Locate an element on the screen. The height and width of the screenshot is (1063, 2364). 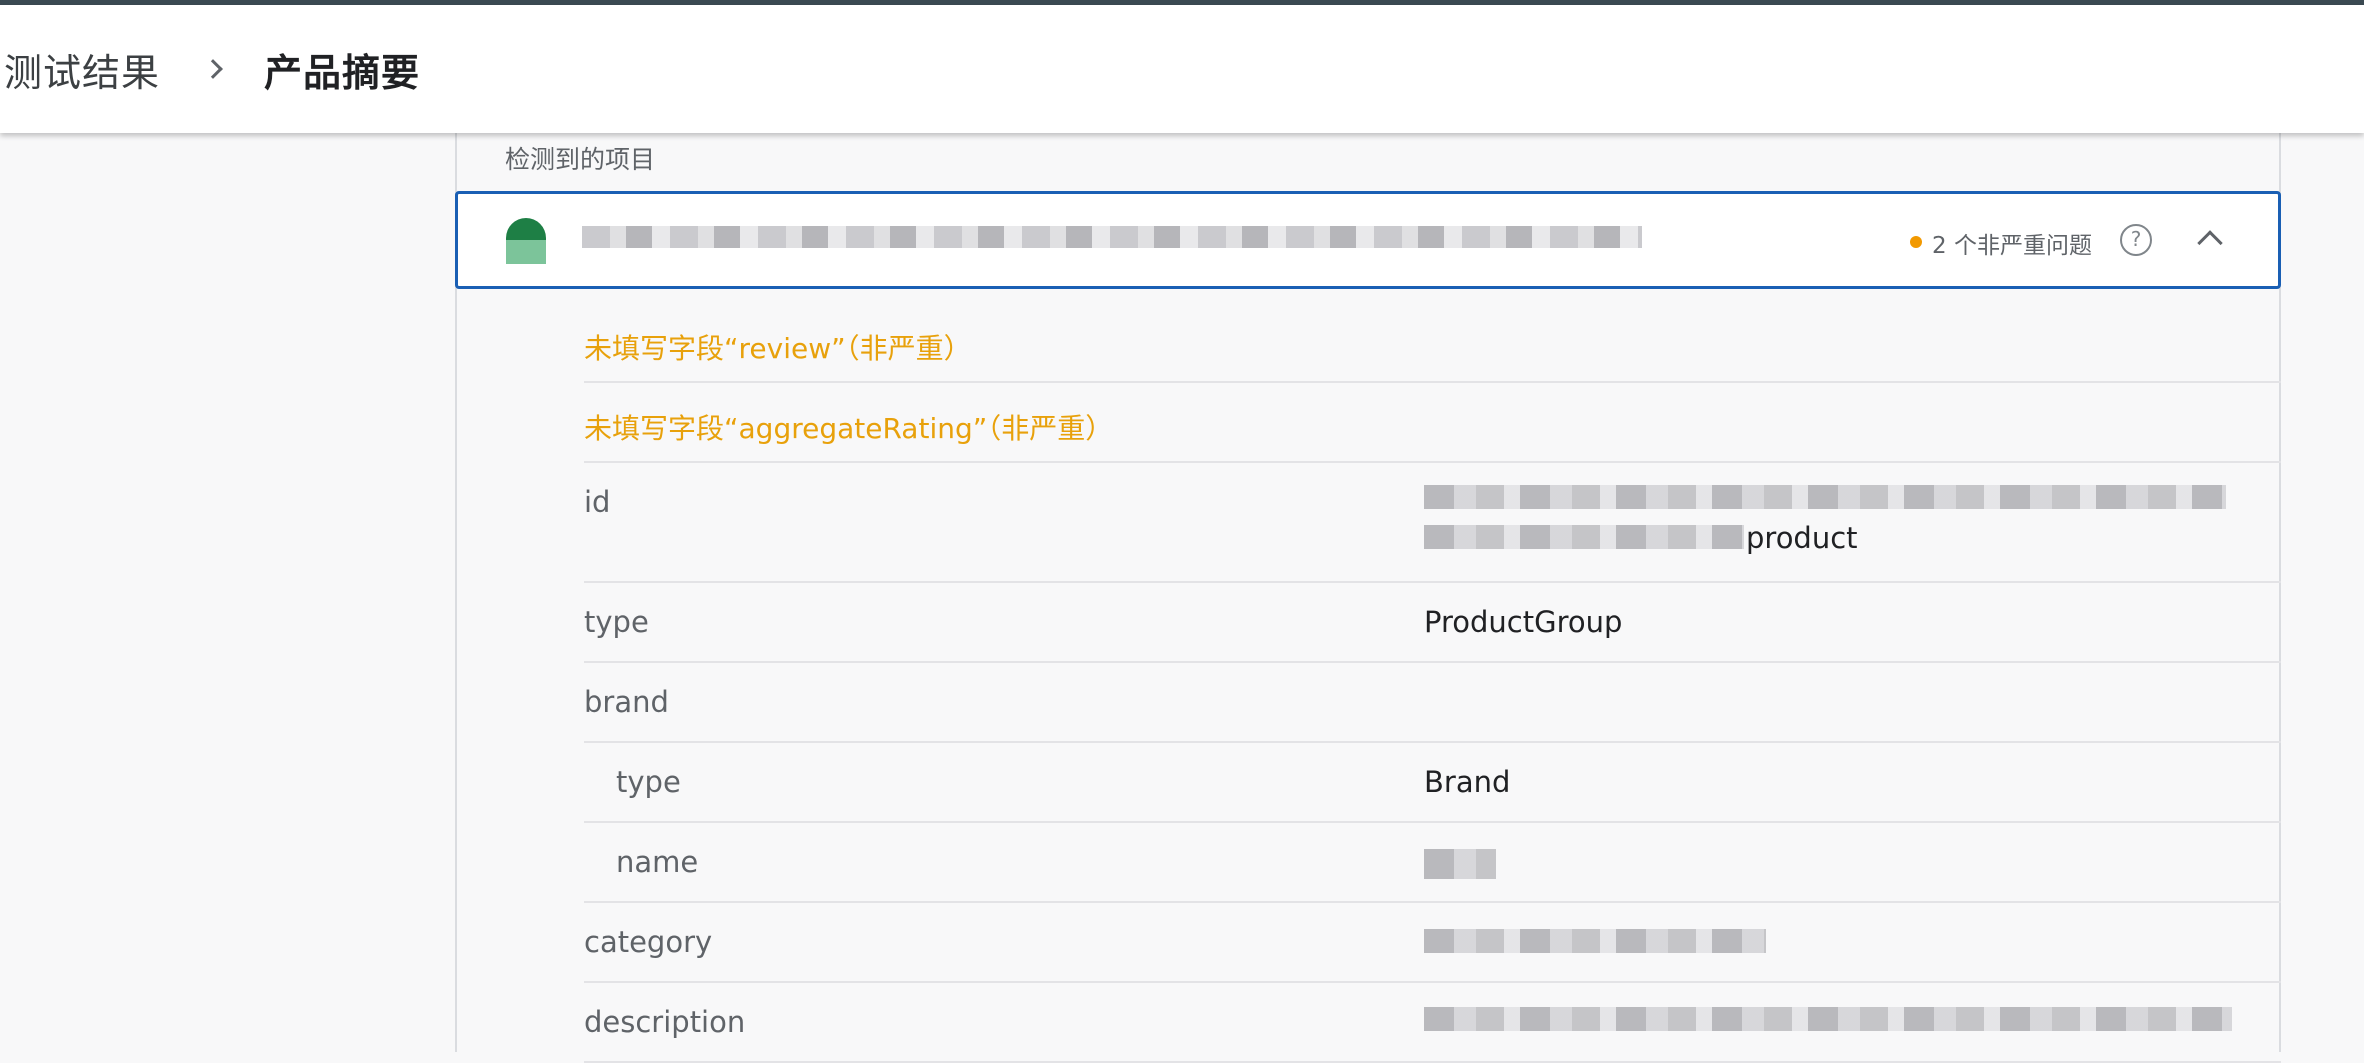
item-name-redacted is located at coordinates (1112, 237).